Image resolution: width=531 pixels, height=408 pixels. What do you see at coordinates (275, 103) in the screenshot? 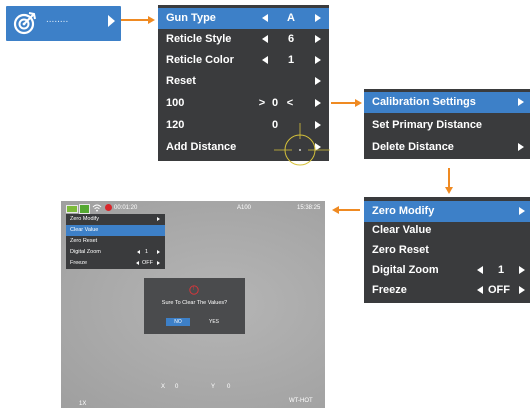
I see `menu-item-value: 0` at bounding box center [275, 103].